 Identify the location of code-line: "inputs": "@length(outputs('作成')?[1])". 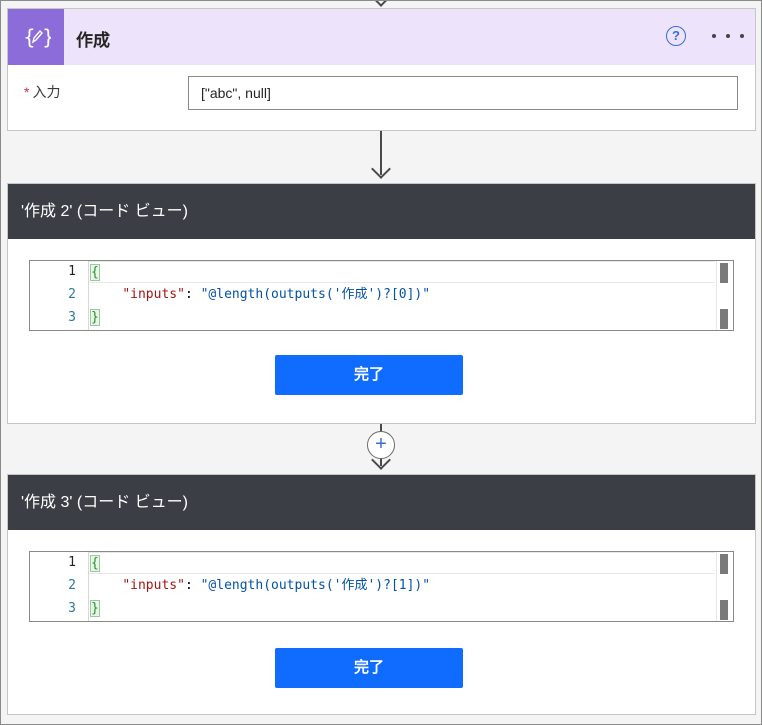
(402, 586).